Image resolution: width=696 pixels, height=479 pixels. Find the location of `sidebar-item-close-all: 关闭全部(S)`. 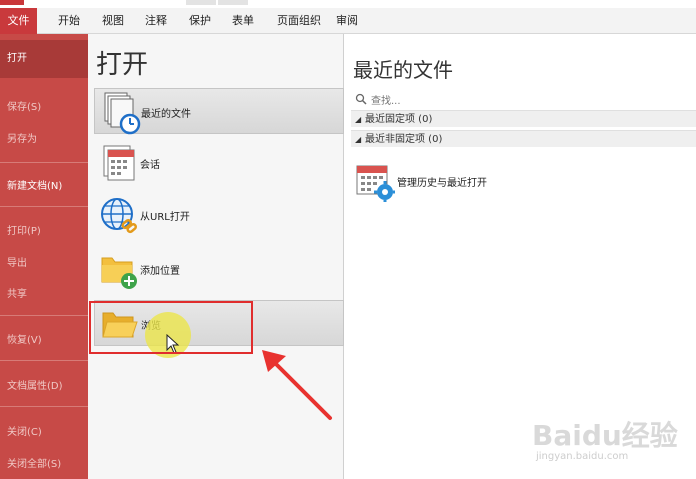

sidebar-item-close-all: 关闭全部(S) is located at coordinates (44, 462).